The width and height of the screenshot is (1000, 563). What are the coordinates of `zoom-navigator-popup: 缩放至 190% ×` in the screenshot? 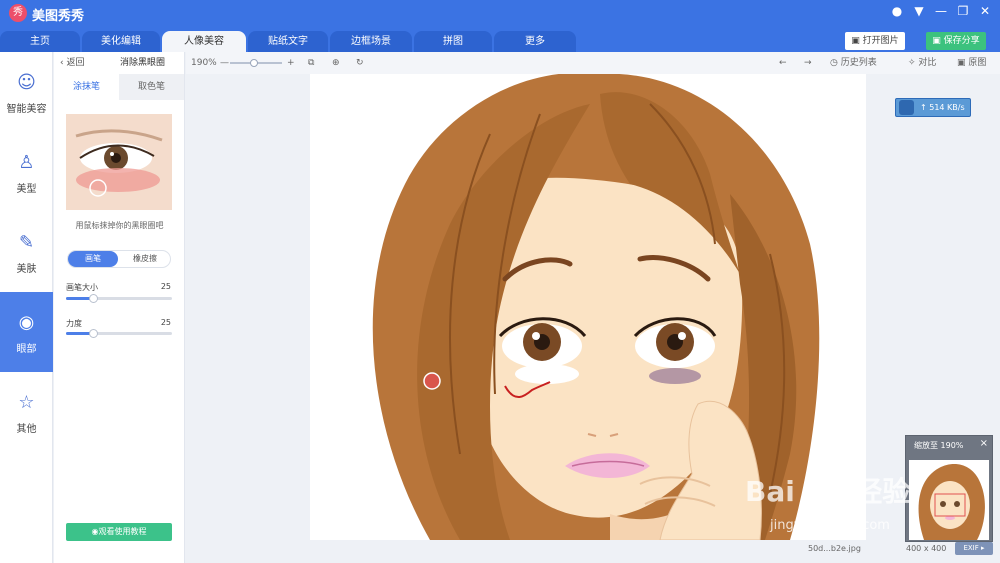 It's located at (949, 488).